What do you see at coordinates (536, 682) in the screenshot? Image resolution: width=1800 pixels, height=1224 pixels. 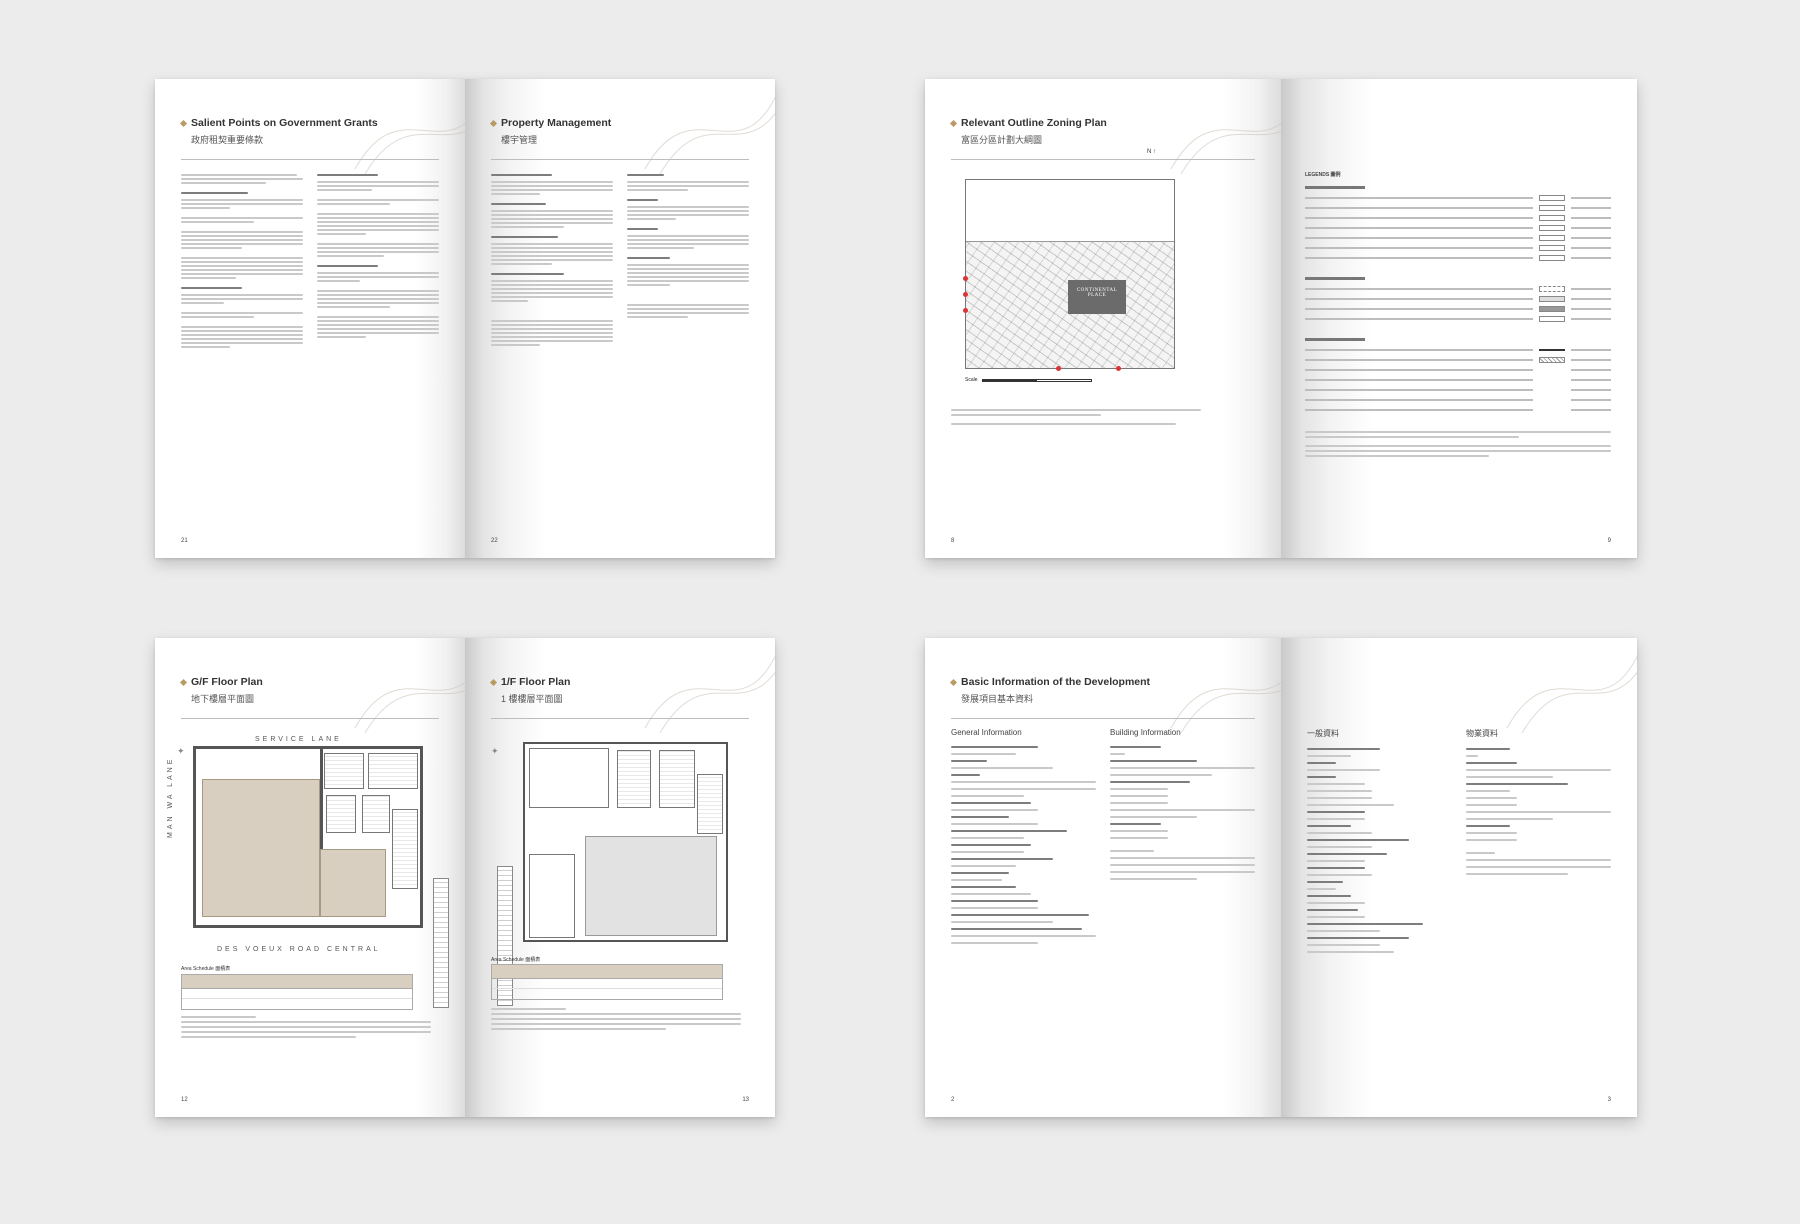 I see `page-title: 1/F Floor Plan` at bounding box center [536, 682].